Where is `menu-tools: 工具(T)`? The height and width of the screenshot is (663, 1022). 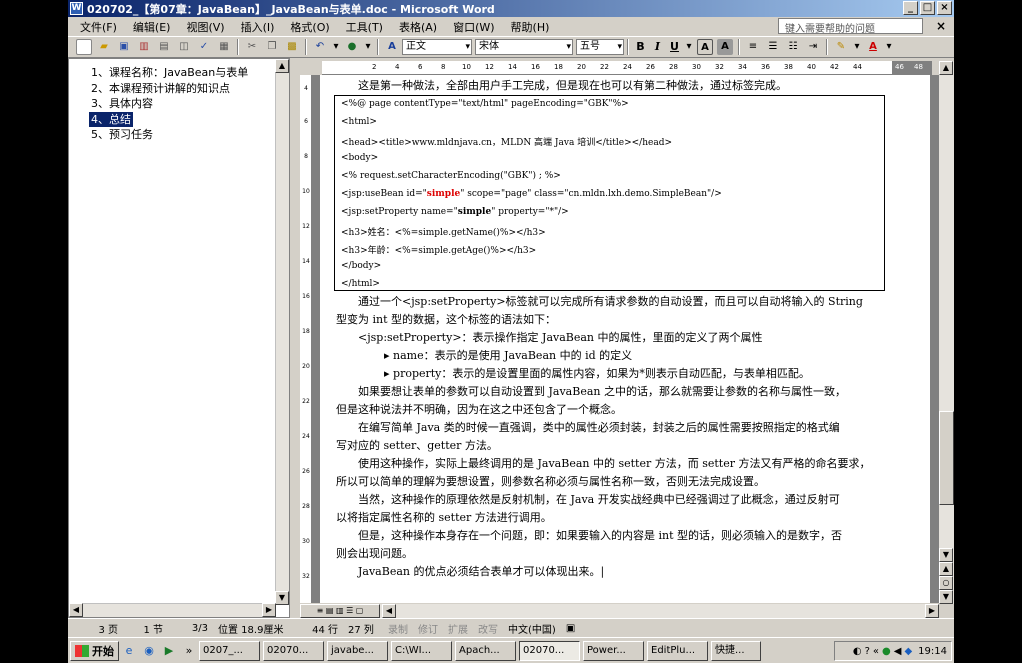 menu-tools: 工具(T) is located at coordinates (364, 27).